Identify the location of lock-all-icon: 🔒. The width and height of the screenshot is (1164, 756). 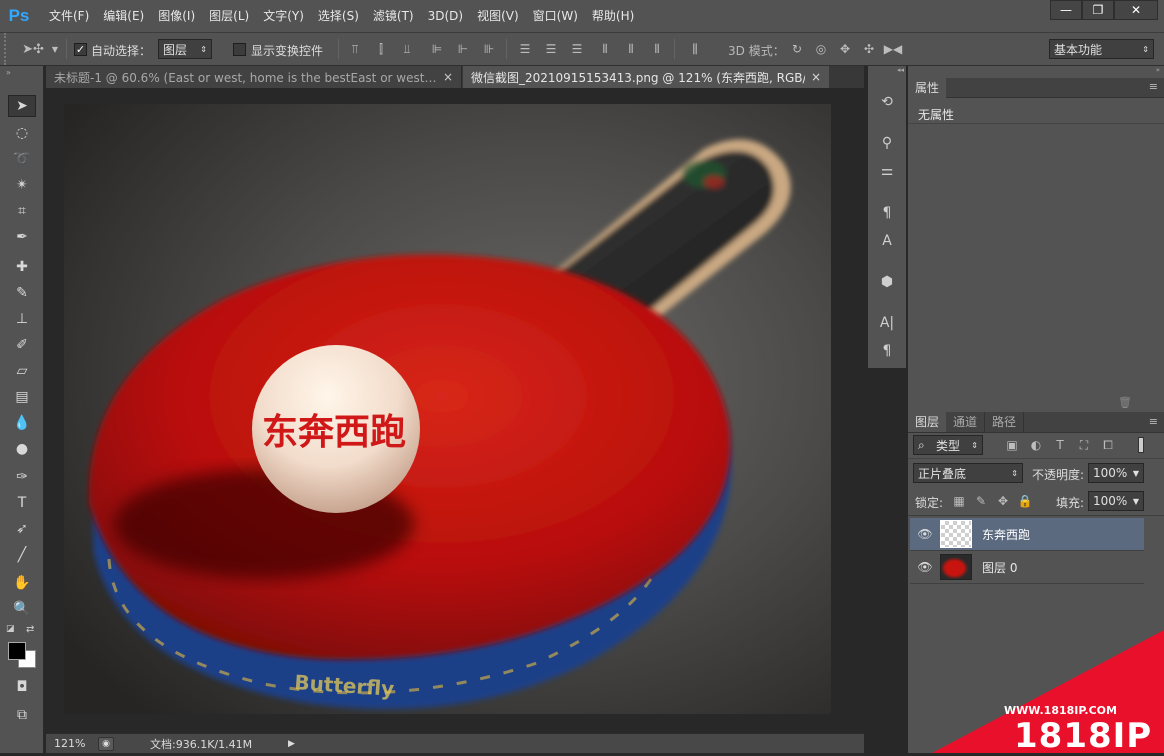
(1025, 501).